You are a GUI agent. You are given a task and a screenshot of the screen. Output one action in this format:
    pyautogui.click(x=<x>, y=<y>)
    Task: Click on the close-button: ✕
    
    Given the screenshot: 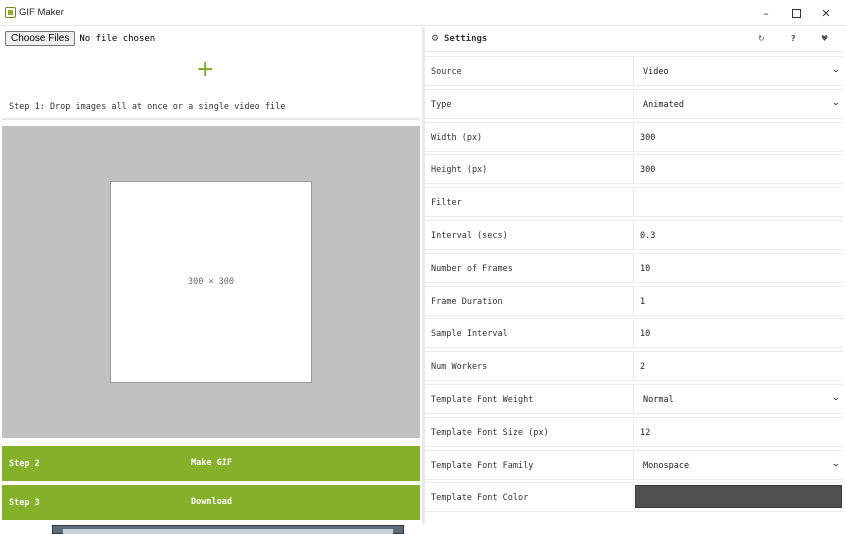 What is the action you would take?
    pyautogui.click(x=826, y=13)
    